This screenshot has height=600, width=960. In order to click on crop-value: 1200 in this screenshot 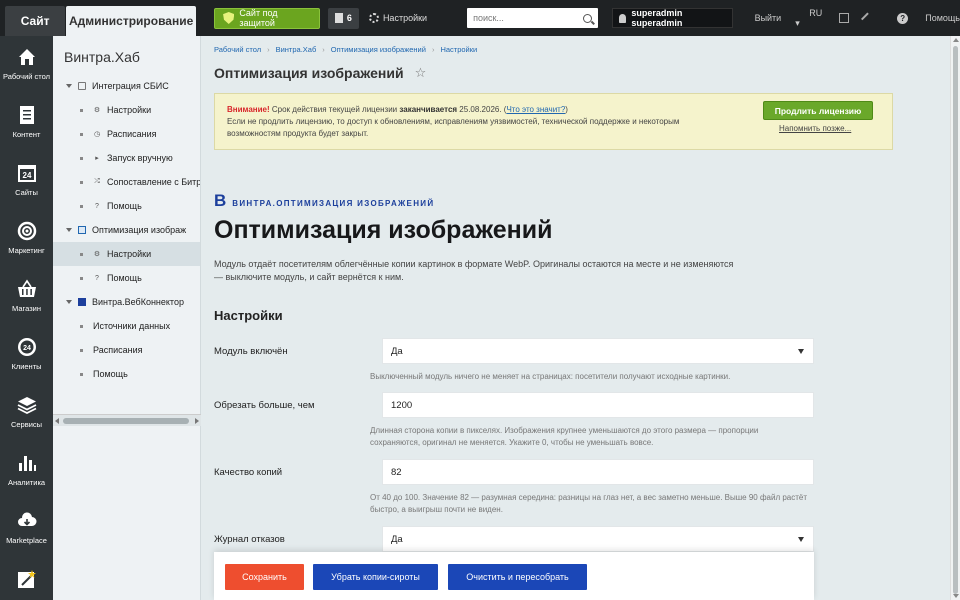, I will do `click(402, 405)`.